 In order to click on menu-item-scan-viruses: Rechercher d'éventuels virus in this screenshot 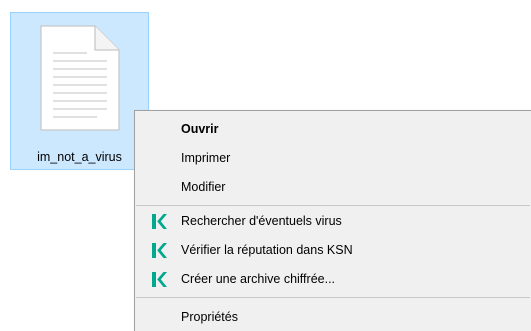, I will do `click(333, 221)`.